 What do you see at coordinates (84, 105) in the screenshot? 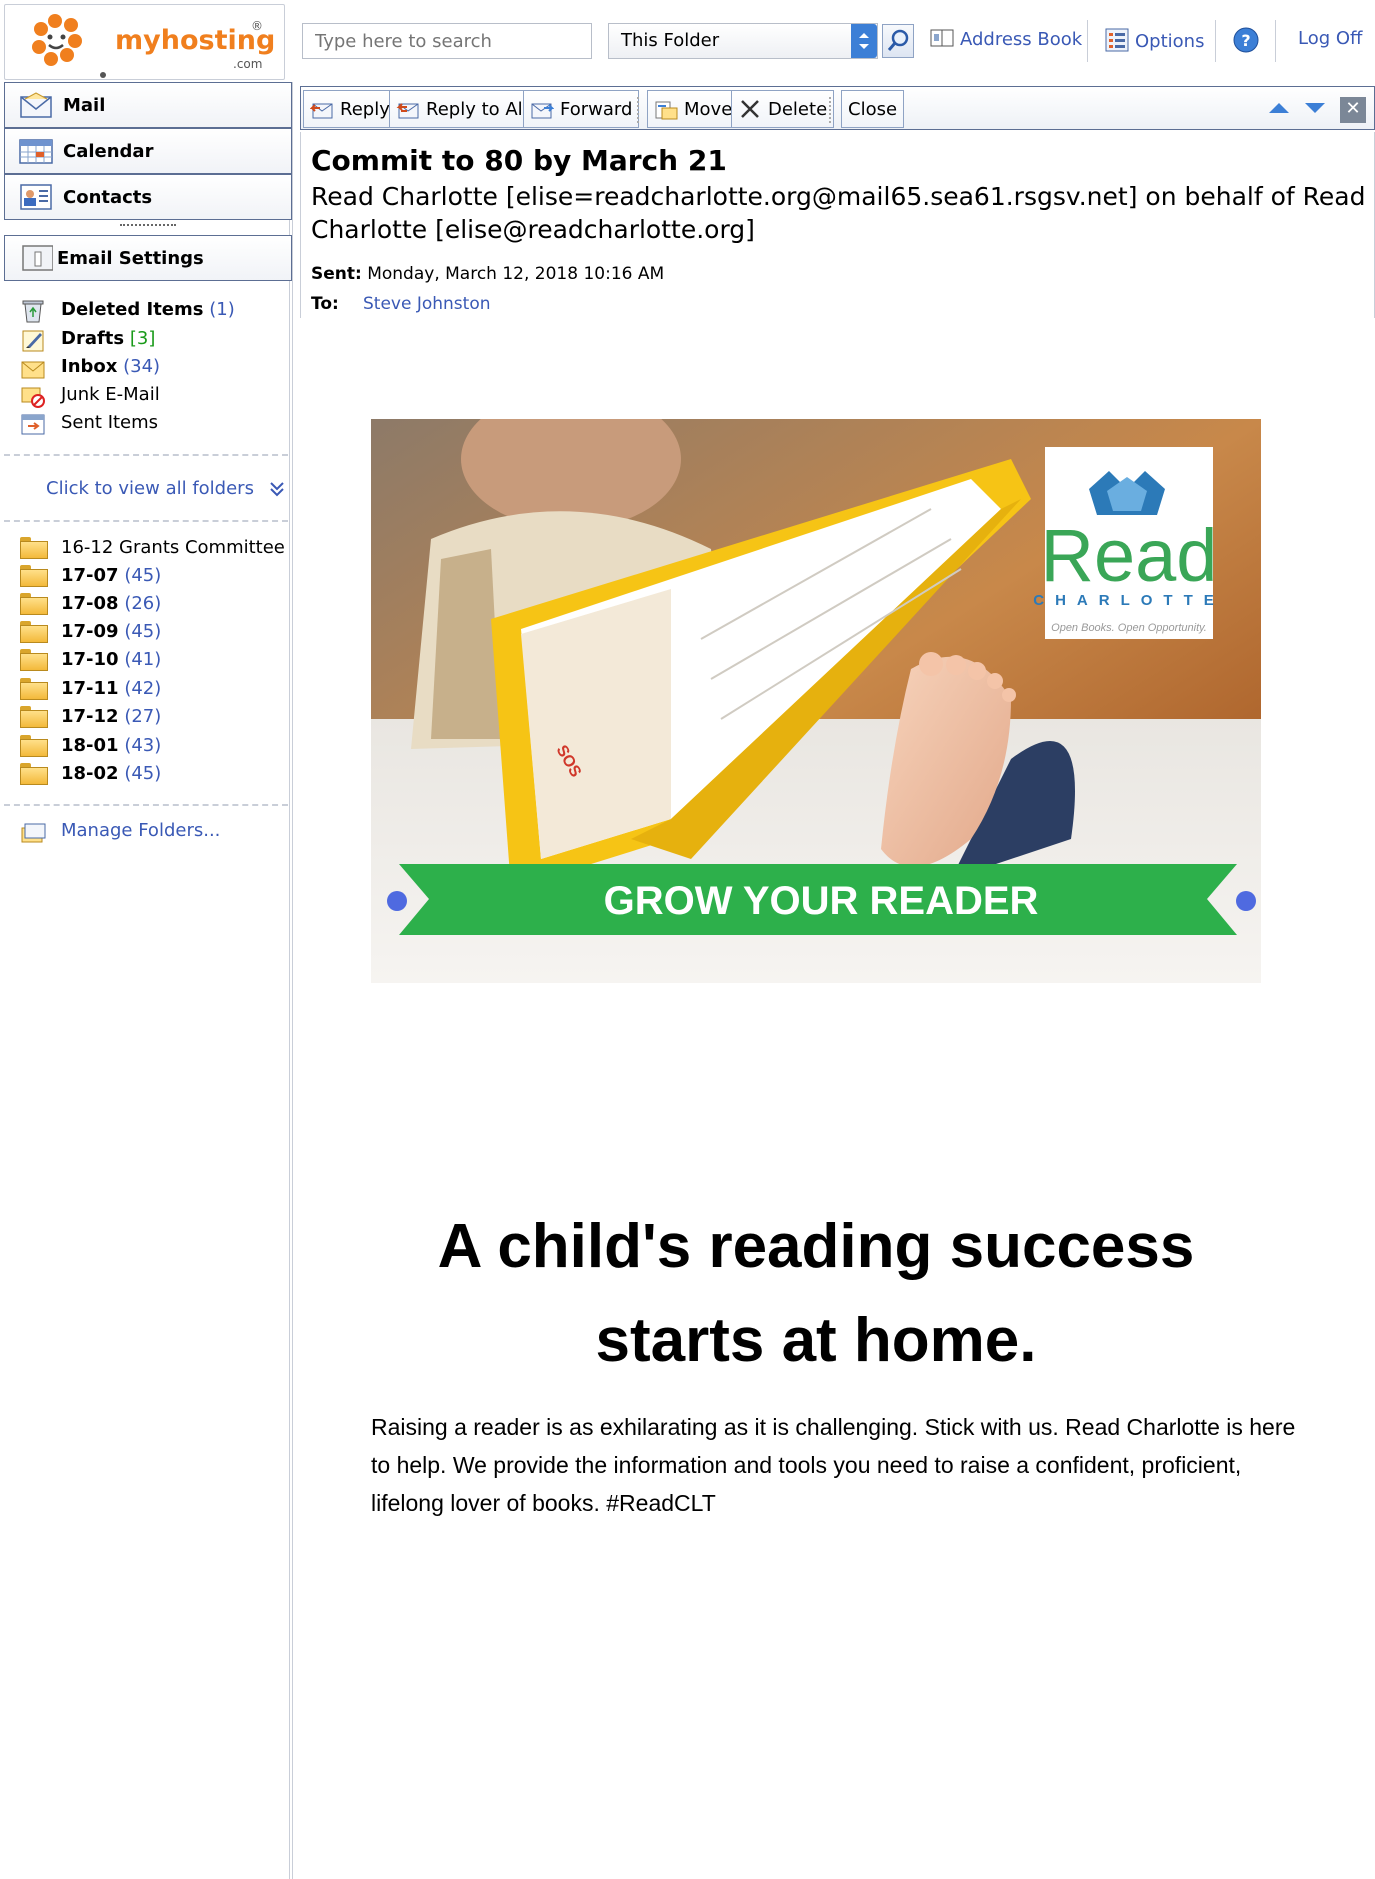
I see `nav-mail-label: Mail` at bounding box center [84, 105].